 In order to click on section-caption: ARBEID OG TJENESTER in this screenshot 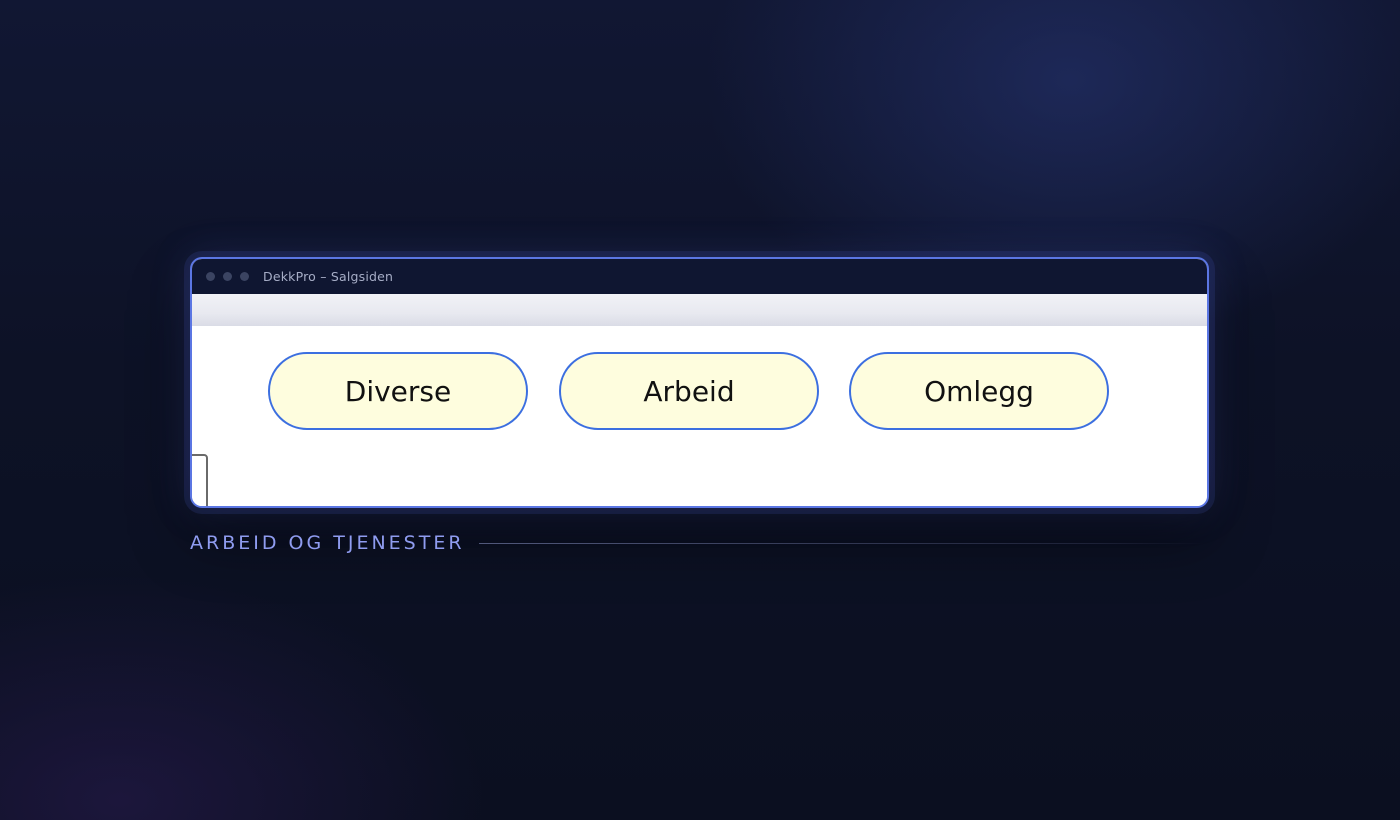, I will do `click(327, 543)`.